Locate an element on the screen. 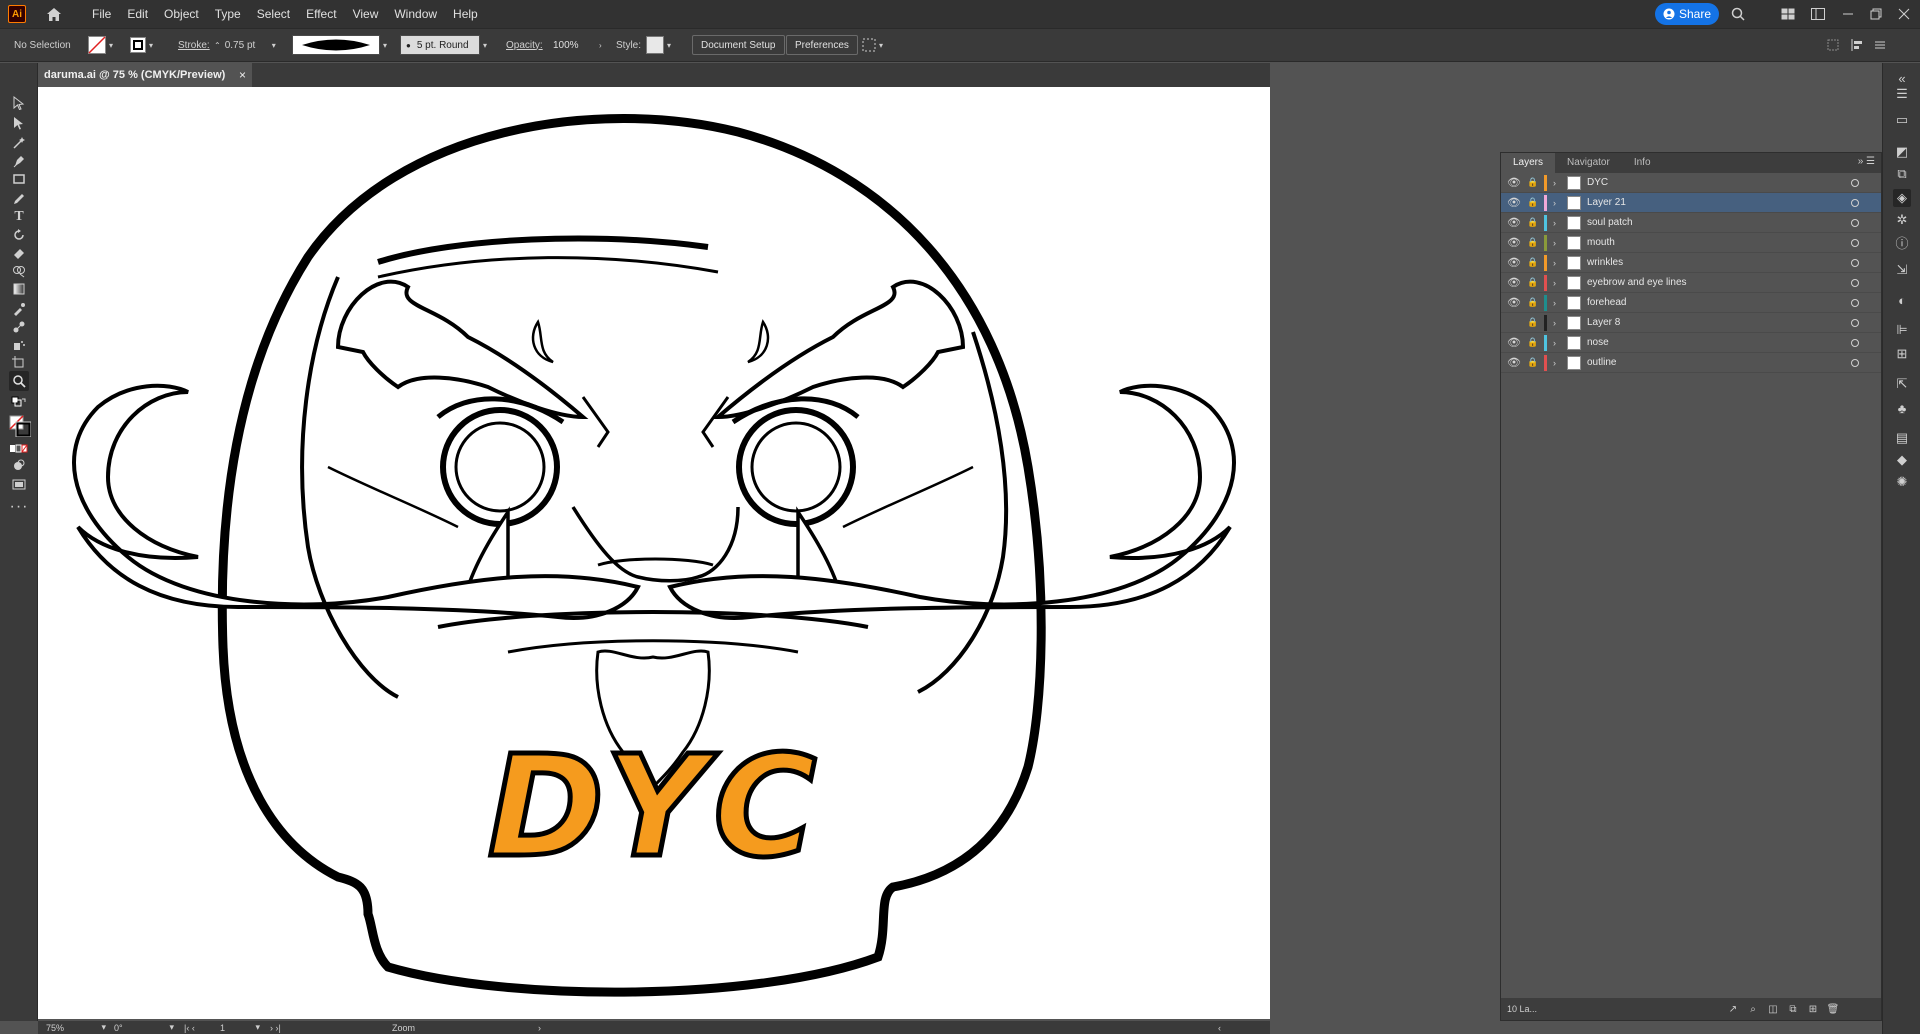  search-icon is located at coordinates (1738, 14).